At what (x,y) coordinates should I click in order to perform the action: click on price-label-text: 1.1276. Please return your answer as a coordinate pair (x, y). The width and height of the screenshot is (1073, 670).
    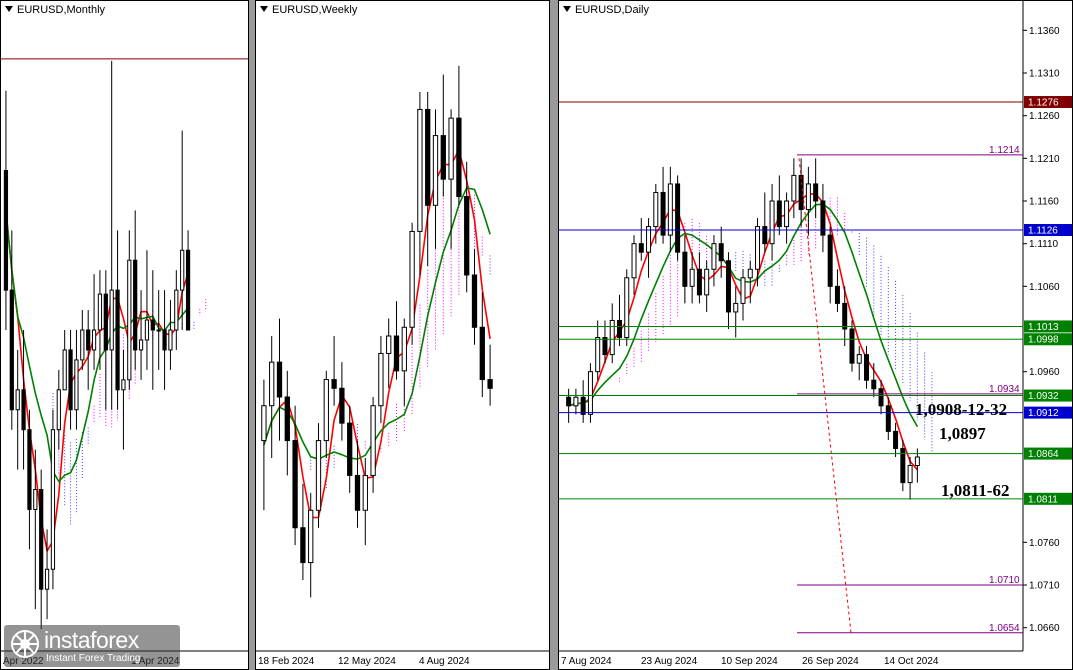
    Looking at the image, I should click on (1043, 103).